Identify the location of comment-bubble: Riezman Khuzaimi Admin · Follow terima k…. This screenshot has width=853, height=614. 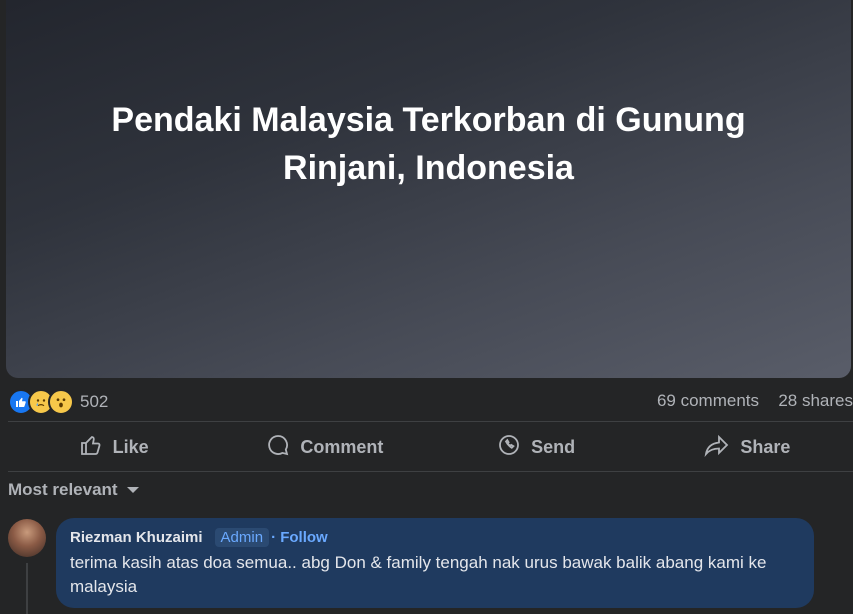
(435, 563).